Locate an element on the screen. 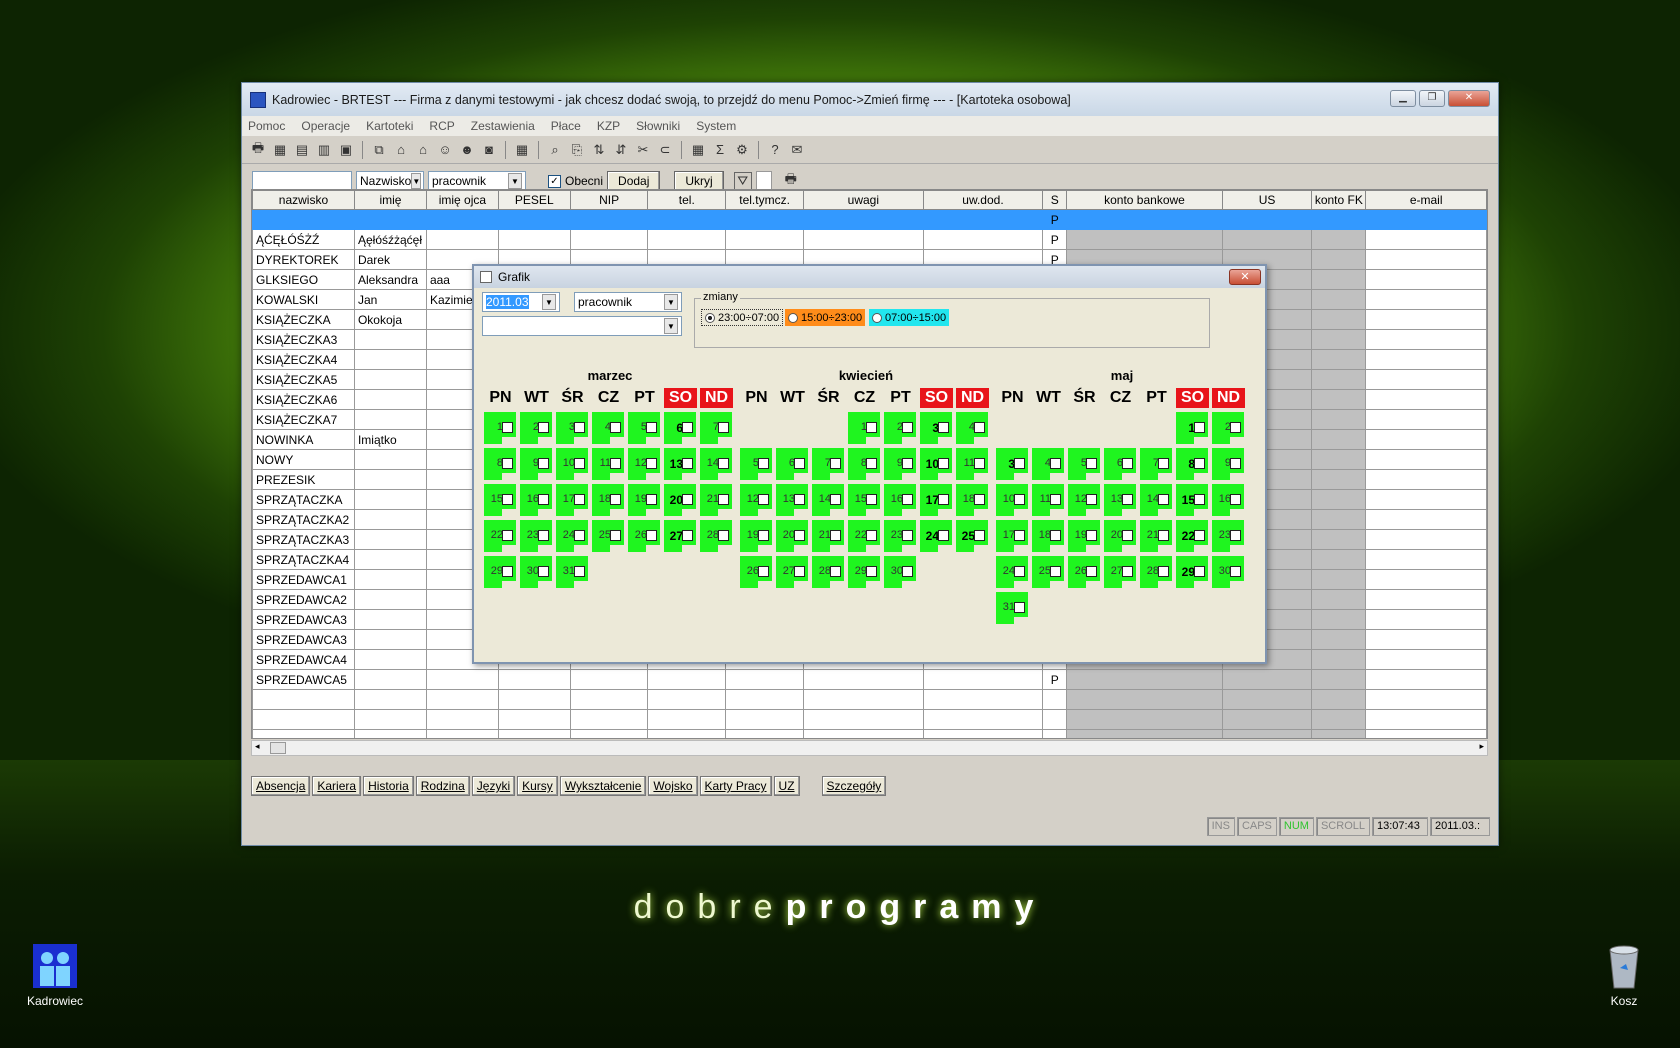 This screenshot has height=1048, width=1680. table-cell: KSIĄŻECZKA7 is located at coordinates (303, 419).